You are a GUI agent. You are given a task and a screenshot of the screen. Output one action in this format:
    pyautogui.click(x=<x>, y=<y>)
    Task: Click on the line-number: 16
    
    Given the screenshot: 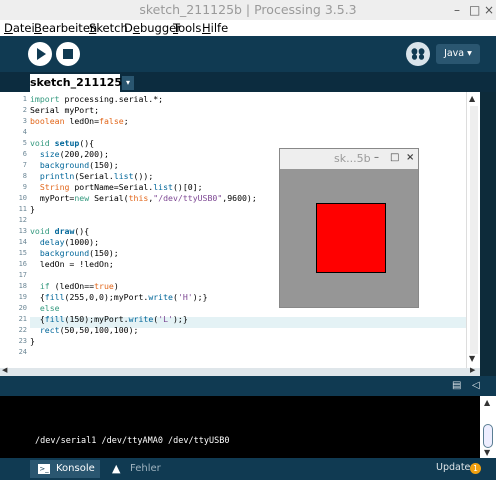 What is the action you would take?
    pyautogui.click(x=22, y=264)
    